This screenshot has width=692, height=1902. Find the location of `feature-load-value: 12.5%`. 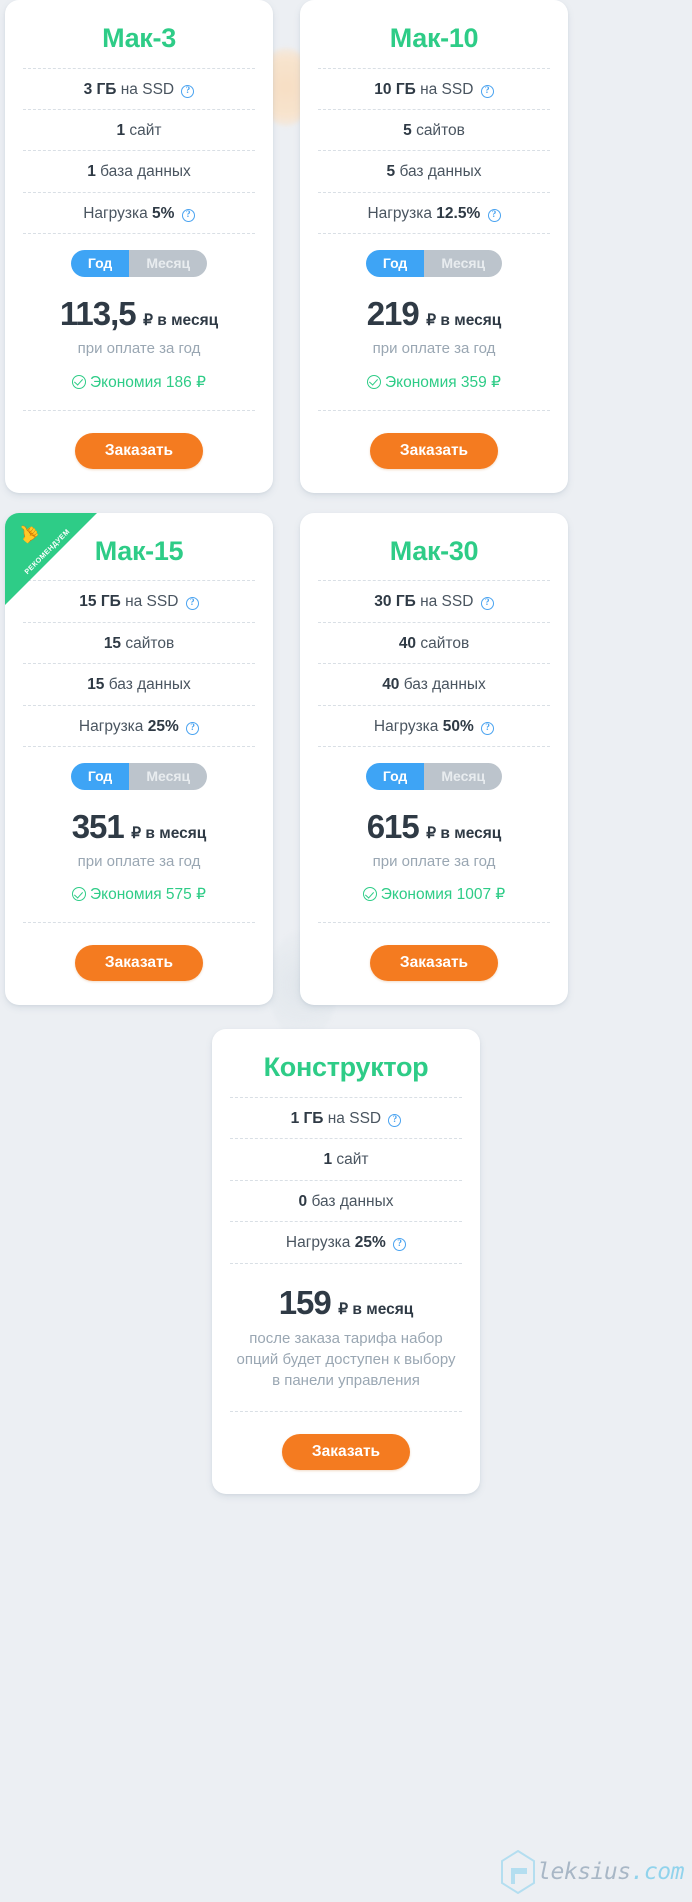

feature-load-value: 12.5% is located at coordinates (458, 213).